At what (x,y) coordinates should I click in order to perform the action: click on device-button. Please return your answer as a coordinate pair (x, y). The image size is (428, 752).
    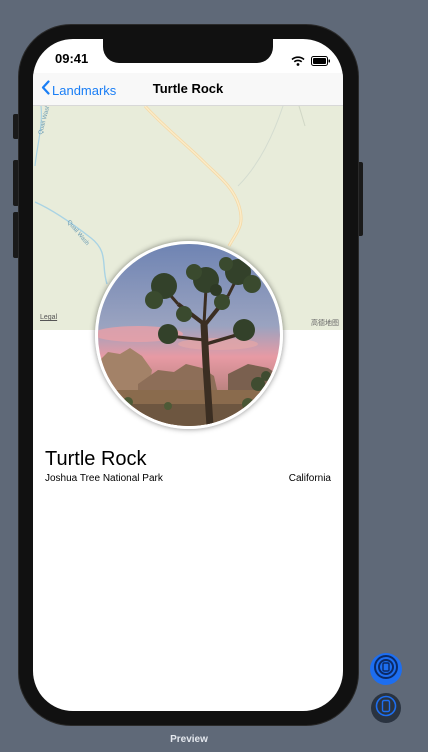
    Looking at the image, I should click on (386, 708).